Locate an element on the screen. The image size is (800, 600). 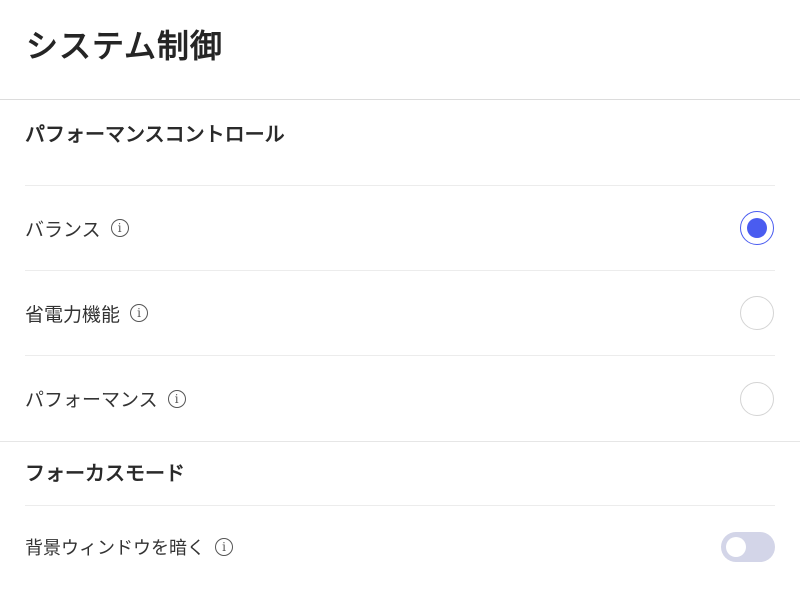
dim-background-toggle is located at coordinates (748, 547).